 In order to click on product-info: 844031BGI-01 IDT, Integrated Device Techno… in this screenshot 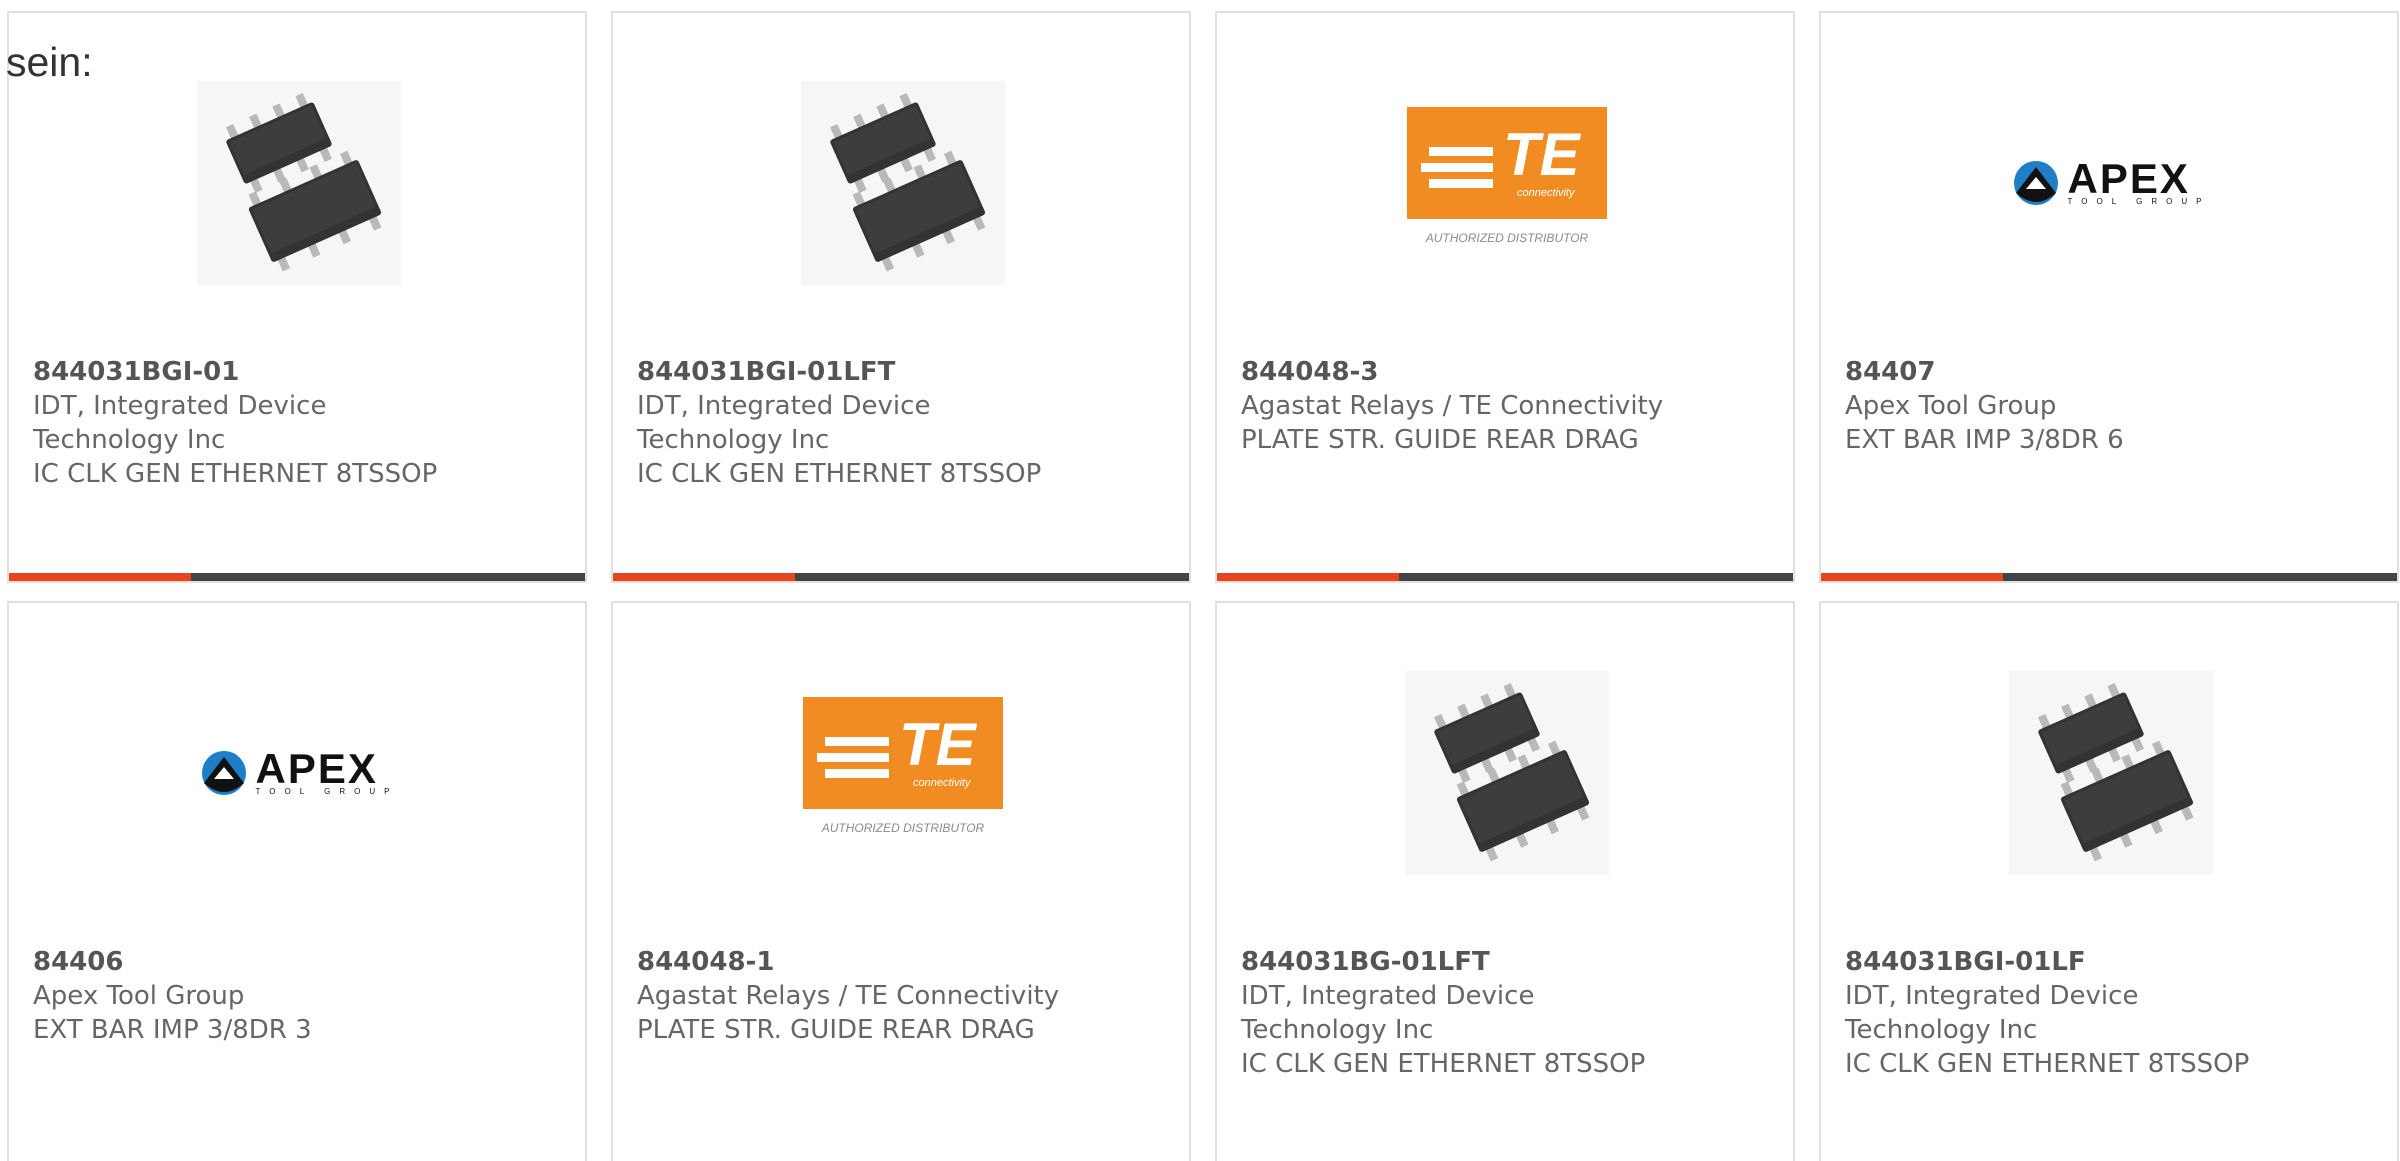, I will do `click(299, 423)`.